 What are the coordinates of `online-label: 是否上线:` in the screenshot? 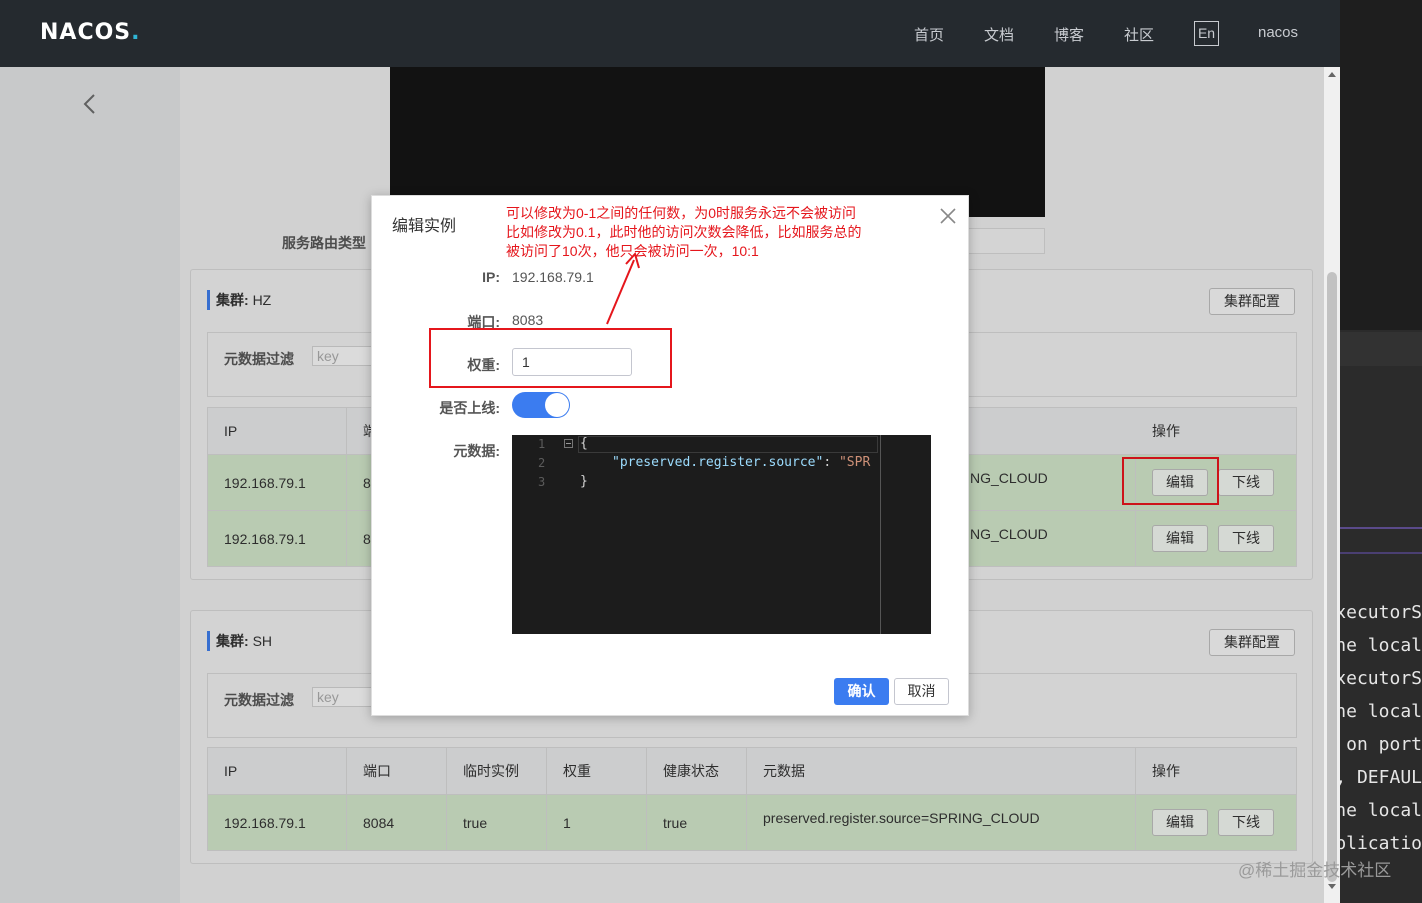 It's located at (469, 408).